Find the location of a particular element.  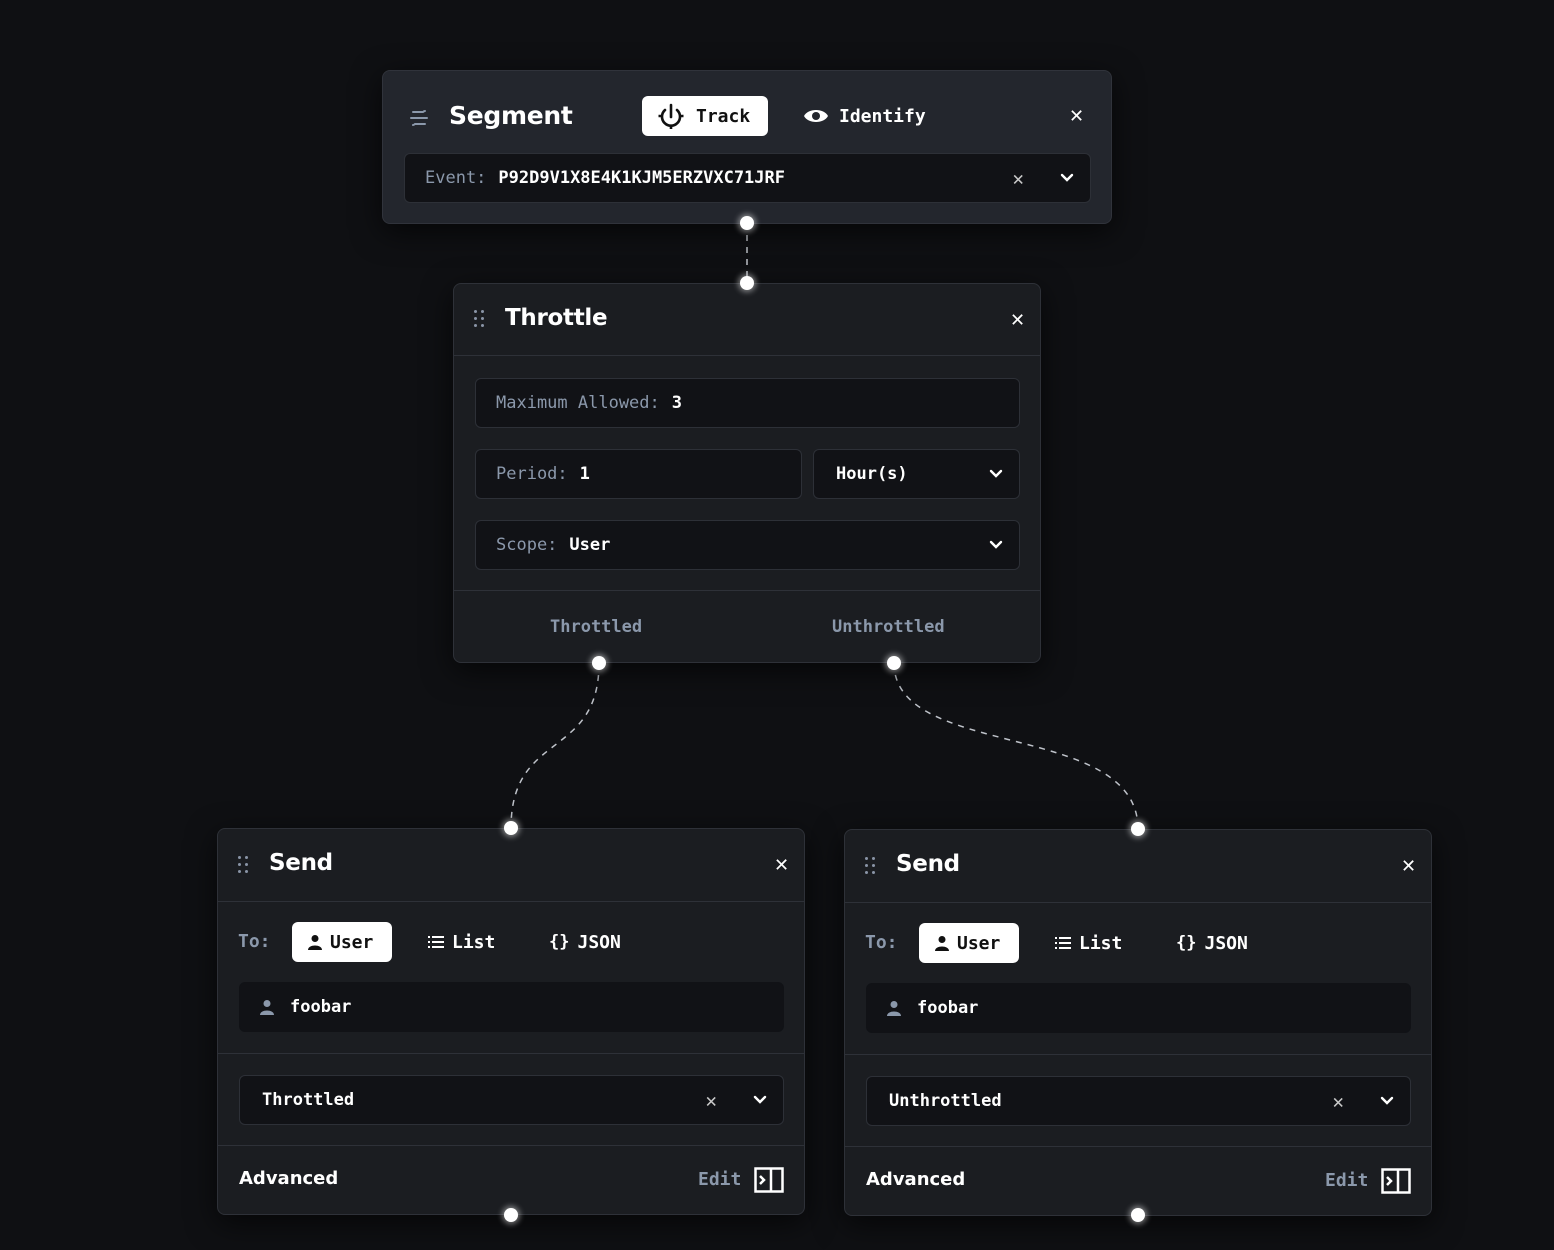

segment-close-icon: ✕ is located at coordinates (1076, 117).